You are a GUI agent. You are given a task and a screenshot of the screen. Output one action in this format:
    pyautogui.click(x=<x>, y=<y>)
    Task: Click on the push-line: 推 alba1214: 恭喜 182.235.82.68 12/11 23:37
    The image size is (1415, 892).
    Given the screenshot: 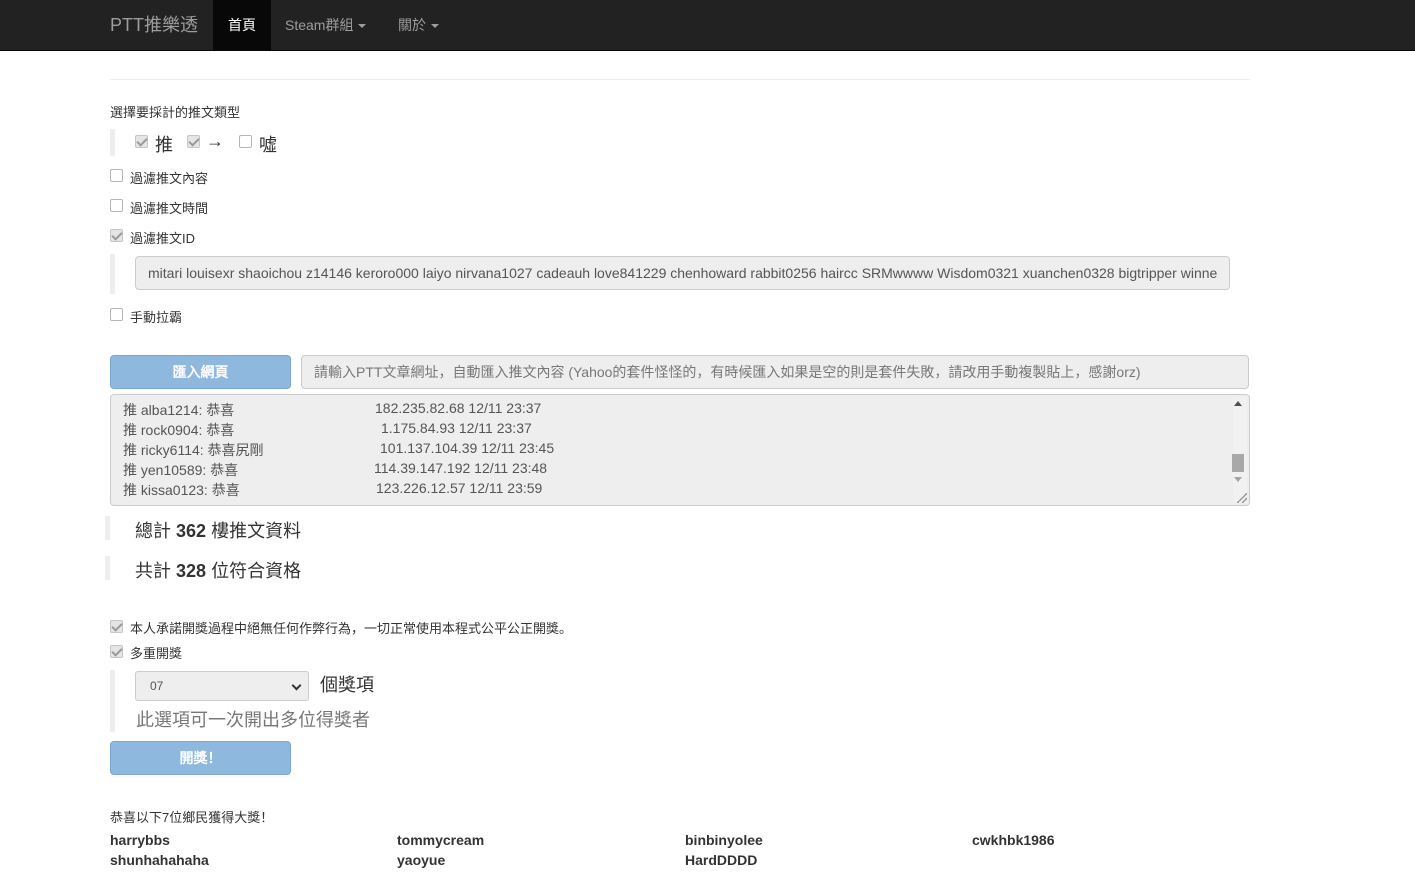 What is the action you would take?
    pyautogui.click(x=332, y=410)
    